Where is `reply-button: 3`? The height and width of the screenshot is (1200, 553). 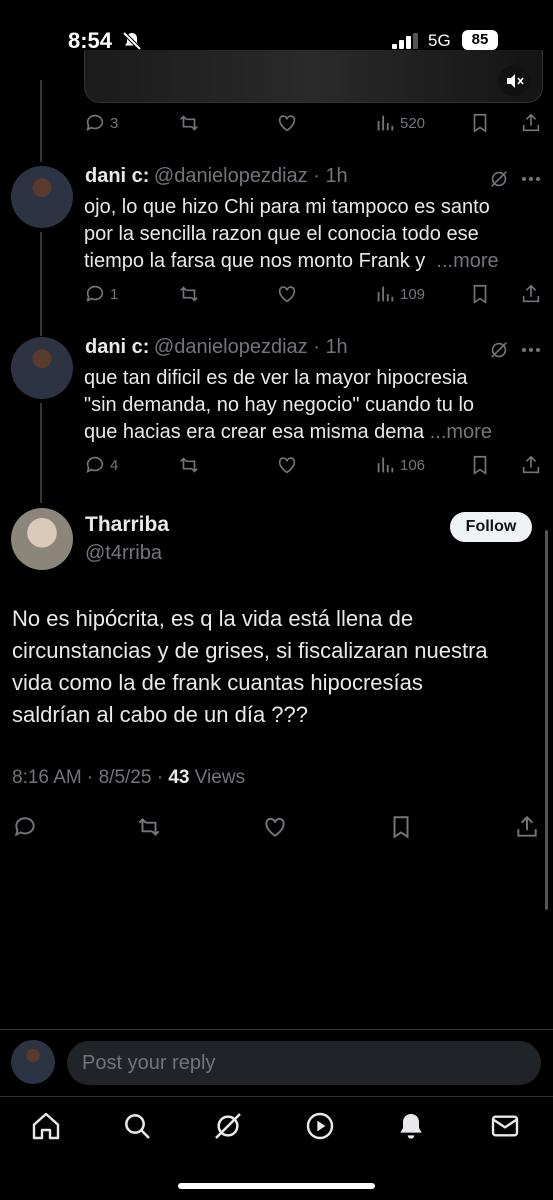 reply-button: 3 is located at coordinates (101, 123).